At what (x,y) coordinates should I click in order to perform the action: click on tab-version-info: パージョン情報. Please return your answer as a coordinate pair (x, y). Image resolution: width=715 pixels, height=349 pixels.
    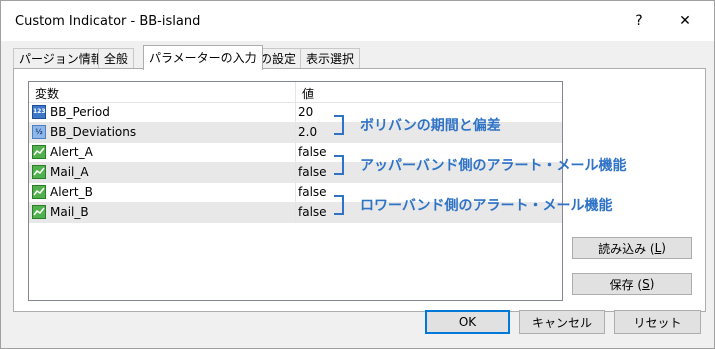
    Looking at the image, I should click on (61, 58).